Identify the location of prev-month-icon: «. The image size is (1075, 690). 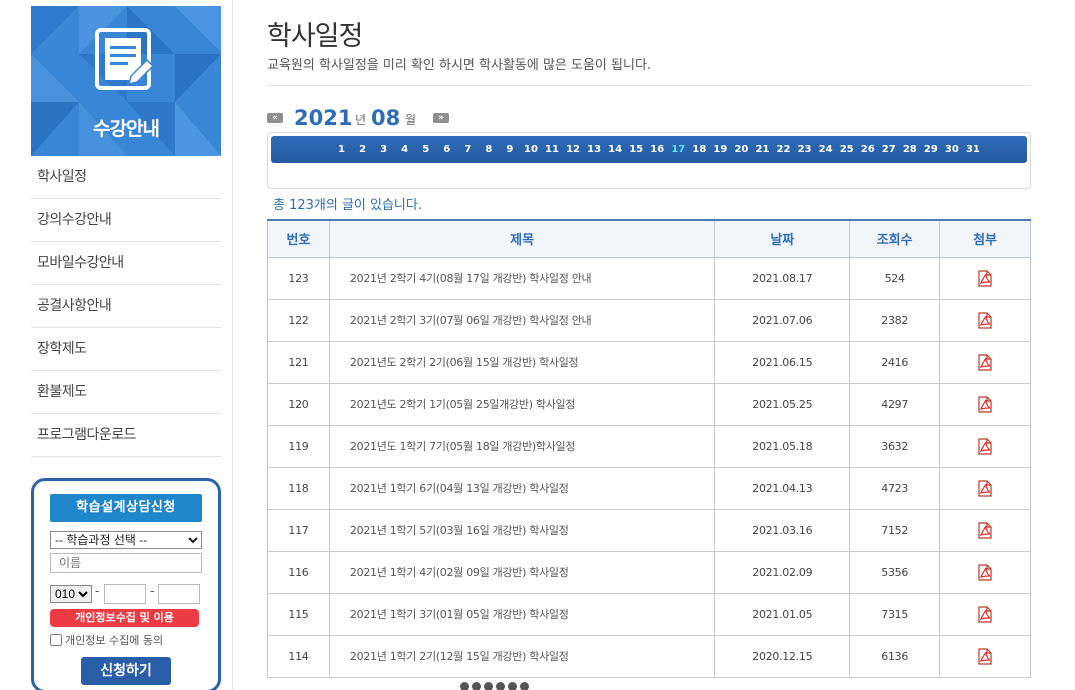
(275, 118).